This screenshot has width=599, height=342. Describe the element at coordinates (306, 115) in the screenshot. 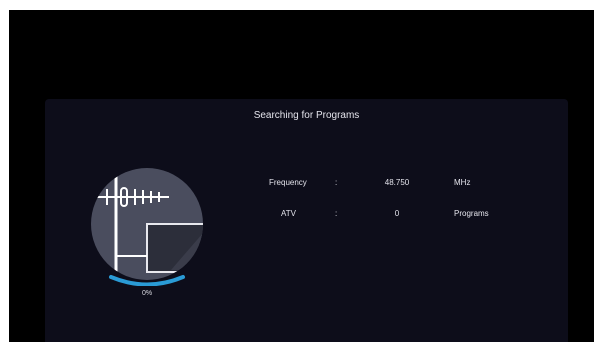

I see `dialog-title: Searching for Programs` at that location.